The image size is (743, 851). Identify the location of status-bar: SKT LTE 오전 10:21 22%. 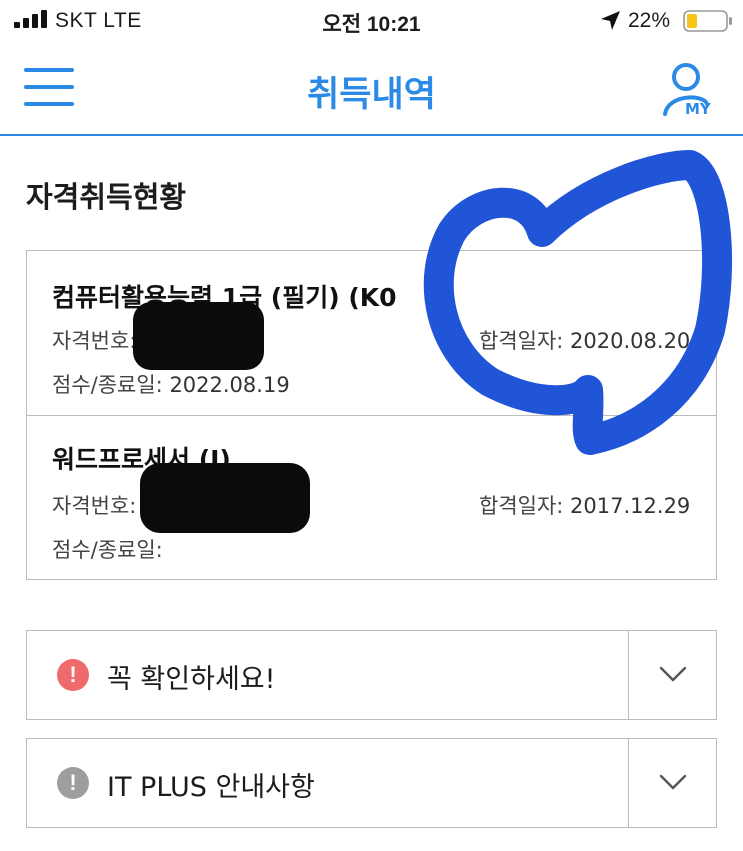
(371, 22).